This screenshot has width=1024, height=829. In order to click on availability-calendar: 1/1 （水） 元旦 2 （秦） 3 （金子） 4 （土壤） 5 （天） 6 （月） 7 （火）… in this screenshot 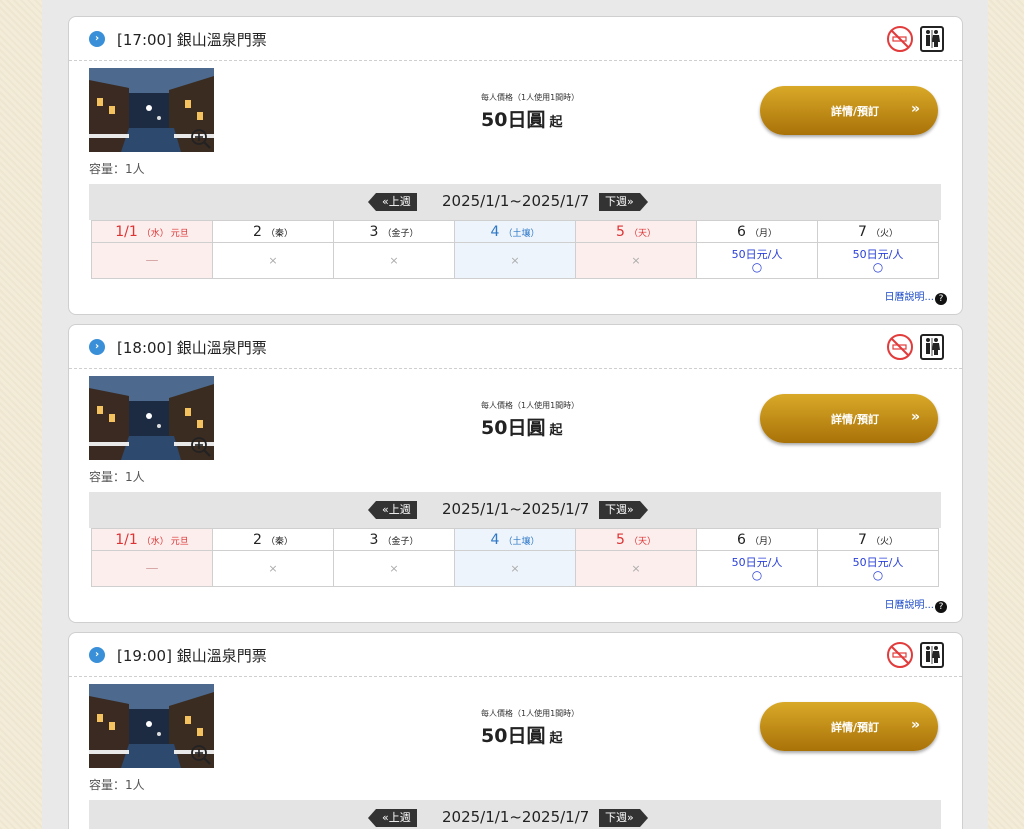, I will do `click(515, 557)`.